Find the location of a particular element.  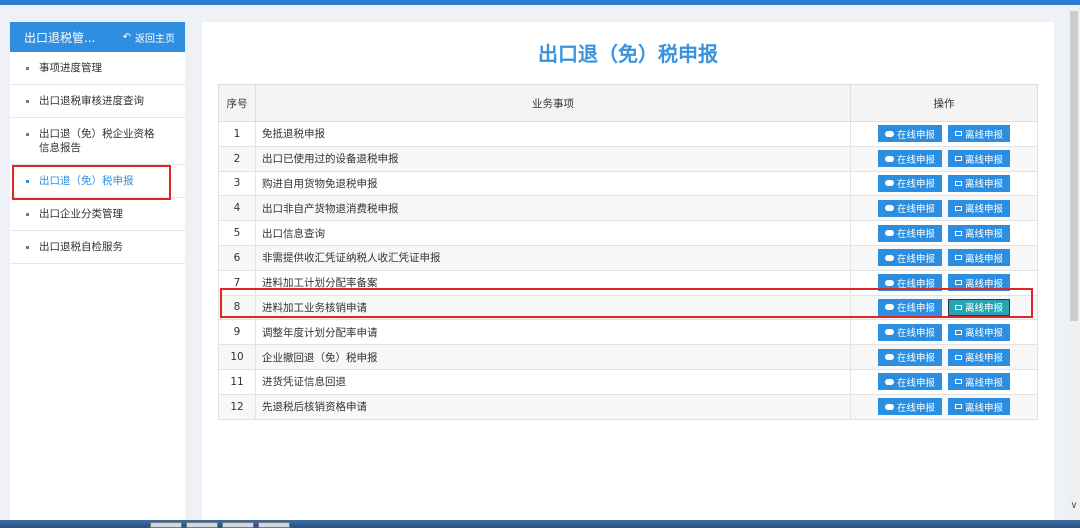

sidebar-header: 出口退税管... ↶ 返回主页 is located at coordinates (97, 37).